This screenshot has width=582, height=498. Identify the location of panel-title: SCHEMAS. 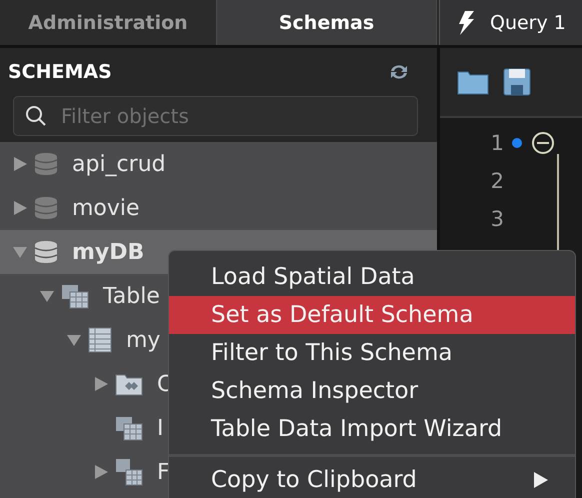
(60, 72).